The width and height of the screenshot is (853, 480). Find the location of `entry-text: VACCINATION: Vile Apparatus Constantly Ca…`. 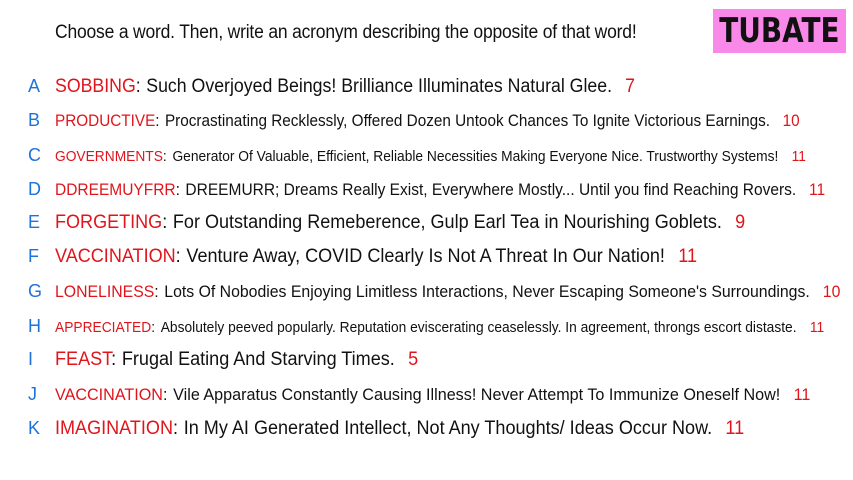

entry-text: VACCINATION: Vile Apparatus Constantly Ca… is located at coordinates (432, 395).